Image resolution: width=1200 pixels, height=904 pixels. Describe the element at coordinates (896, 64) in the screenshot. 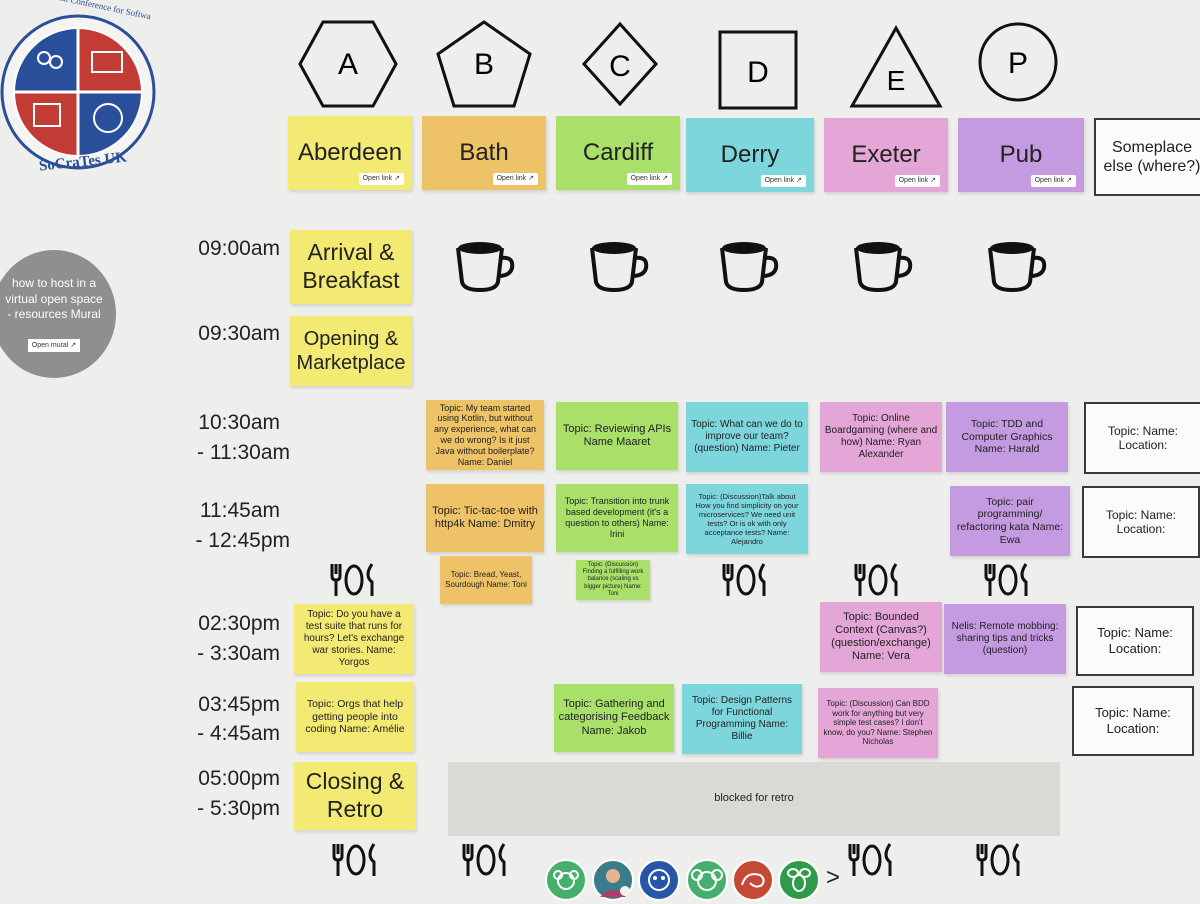

I see `room-e-triangle-icon: E` at that location.